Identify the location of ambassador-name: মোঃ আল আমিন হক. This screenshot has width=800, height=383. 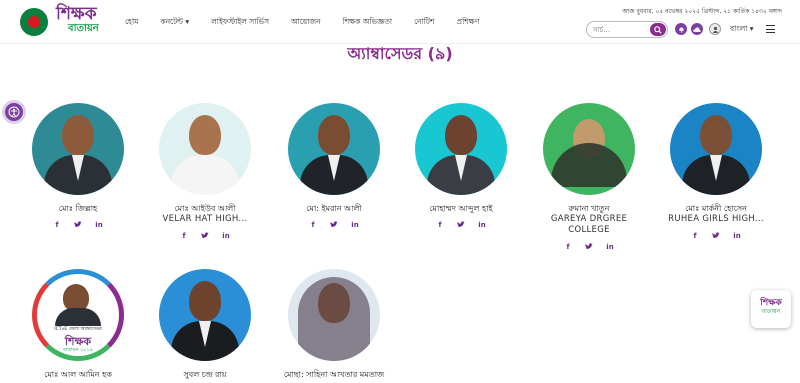
(78, 374).